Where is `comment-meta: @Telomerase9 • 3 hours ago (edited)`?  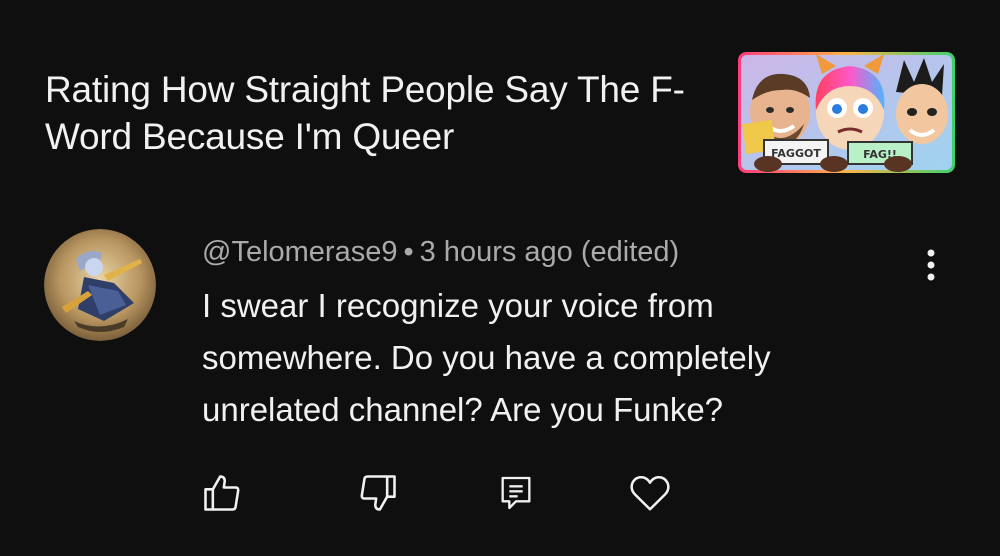
comment-meta: @Telomerase9 • 3 hours ago (edited) is located at coordinates (440, 252).